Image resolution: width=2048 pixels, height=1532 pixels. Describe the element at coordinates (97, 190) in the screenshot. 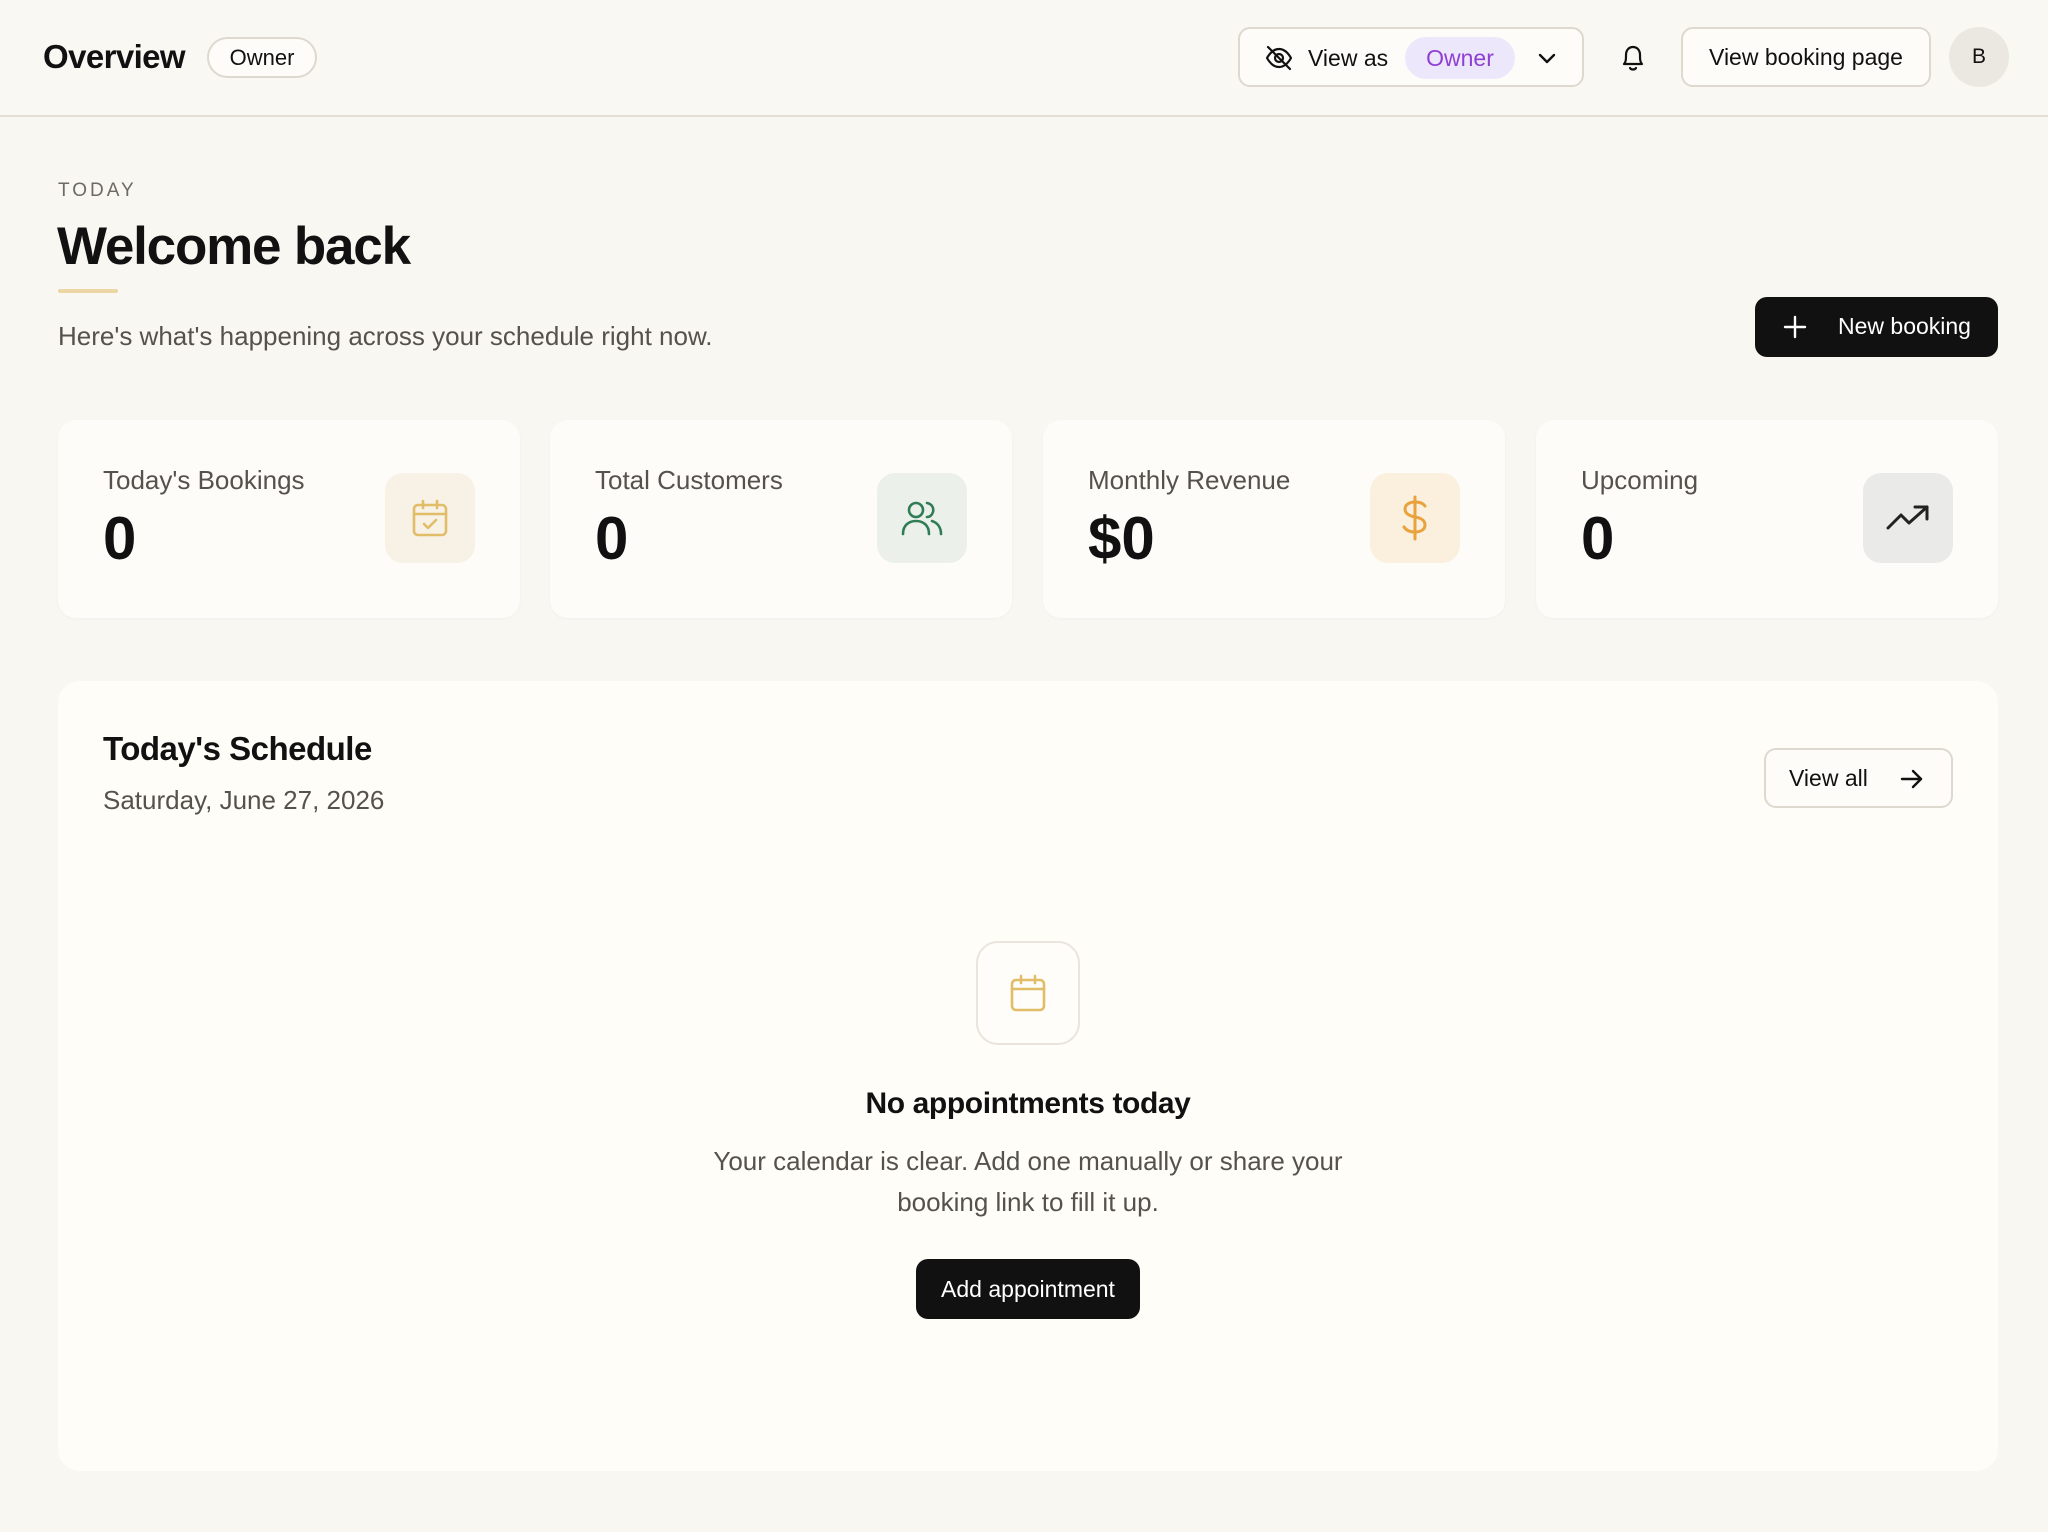

I see `today-eyebrow: TODAY` at that location.